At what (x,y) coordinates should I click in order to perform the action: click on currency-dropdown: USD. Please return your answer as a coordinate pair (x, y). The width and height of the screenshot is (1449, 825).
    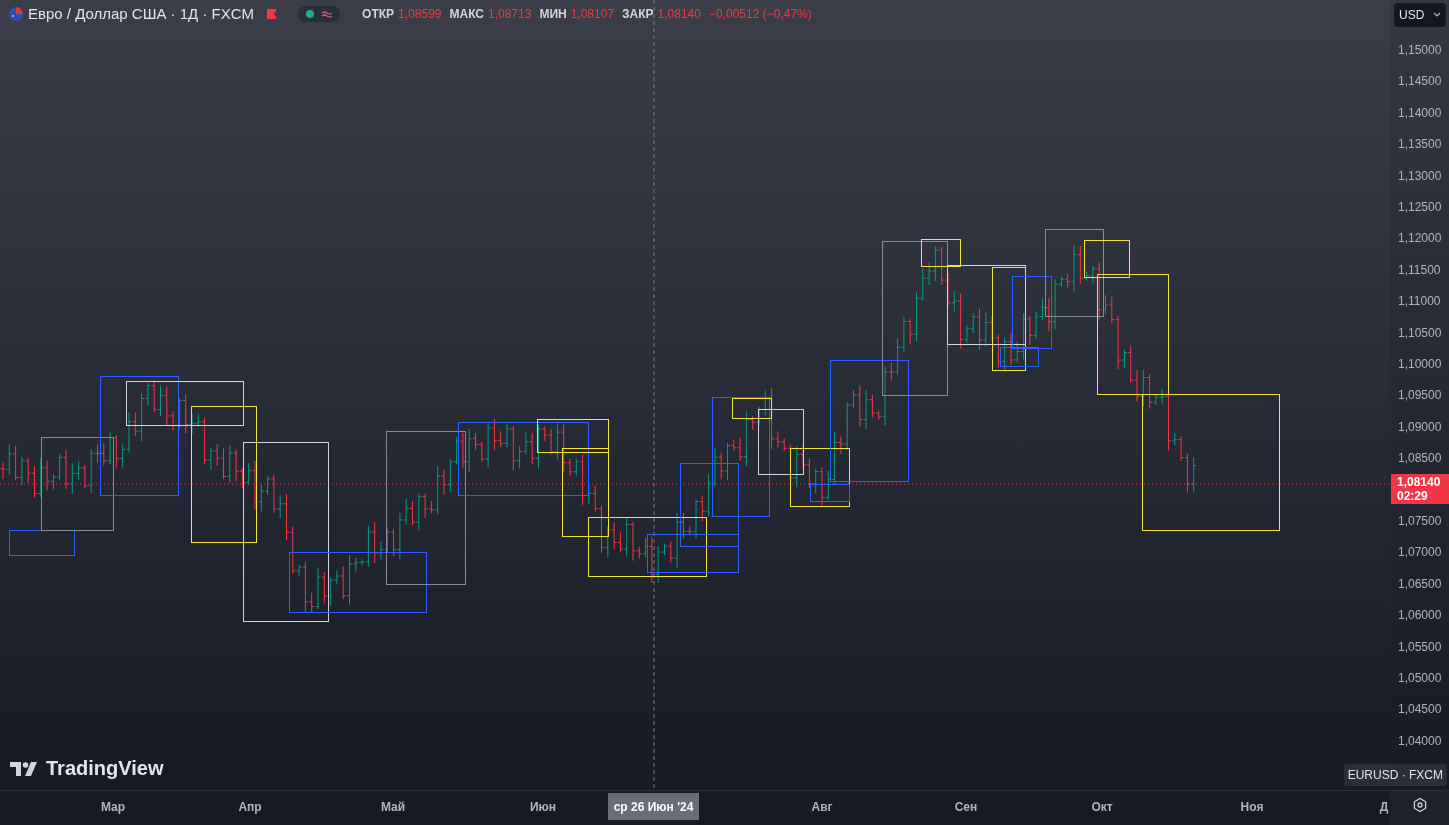
    Looking at the image, I should click on (1420, 15).